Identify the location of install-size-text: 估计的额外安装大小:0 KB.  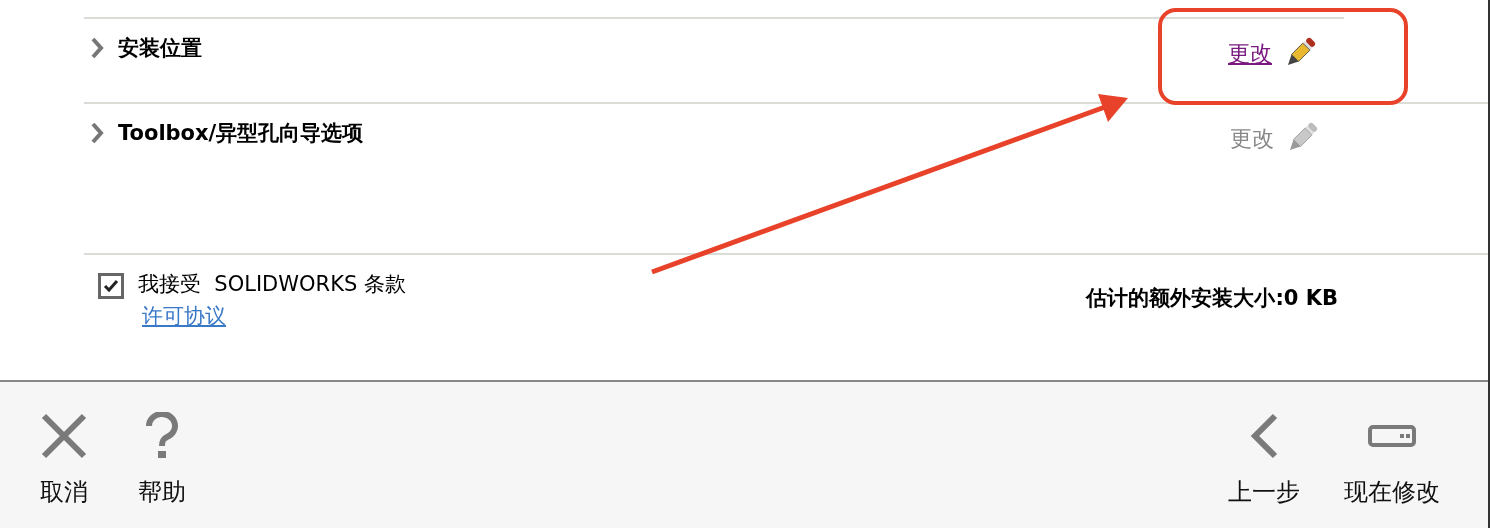
(1212, 298).